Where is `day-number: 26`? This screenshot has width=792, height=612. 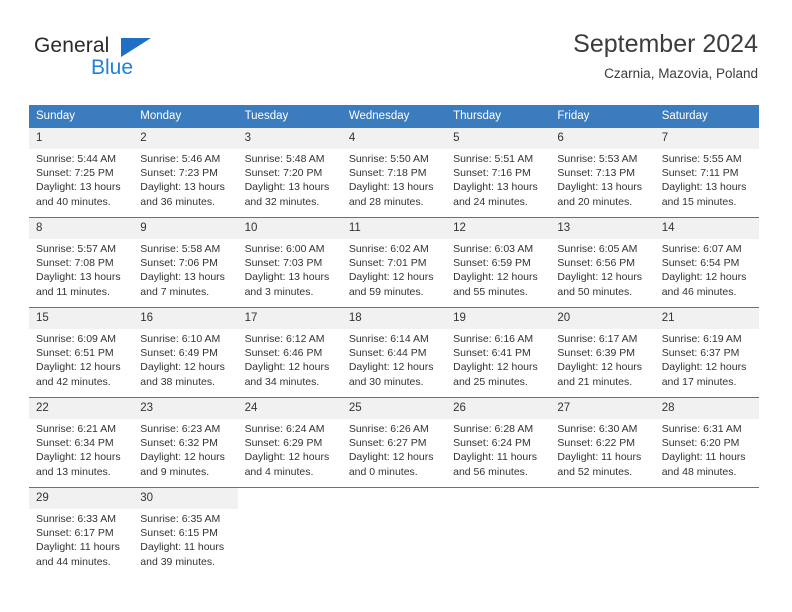
day-number: 26 is located at coordinates (498, 408).